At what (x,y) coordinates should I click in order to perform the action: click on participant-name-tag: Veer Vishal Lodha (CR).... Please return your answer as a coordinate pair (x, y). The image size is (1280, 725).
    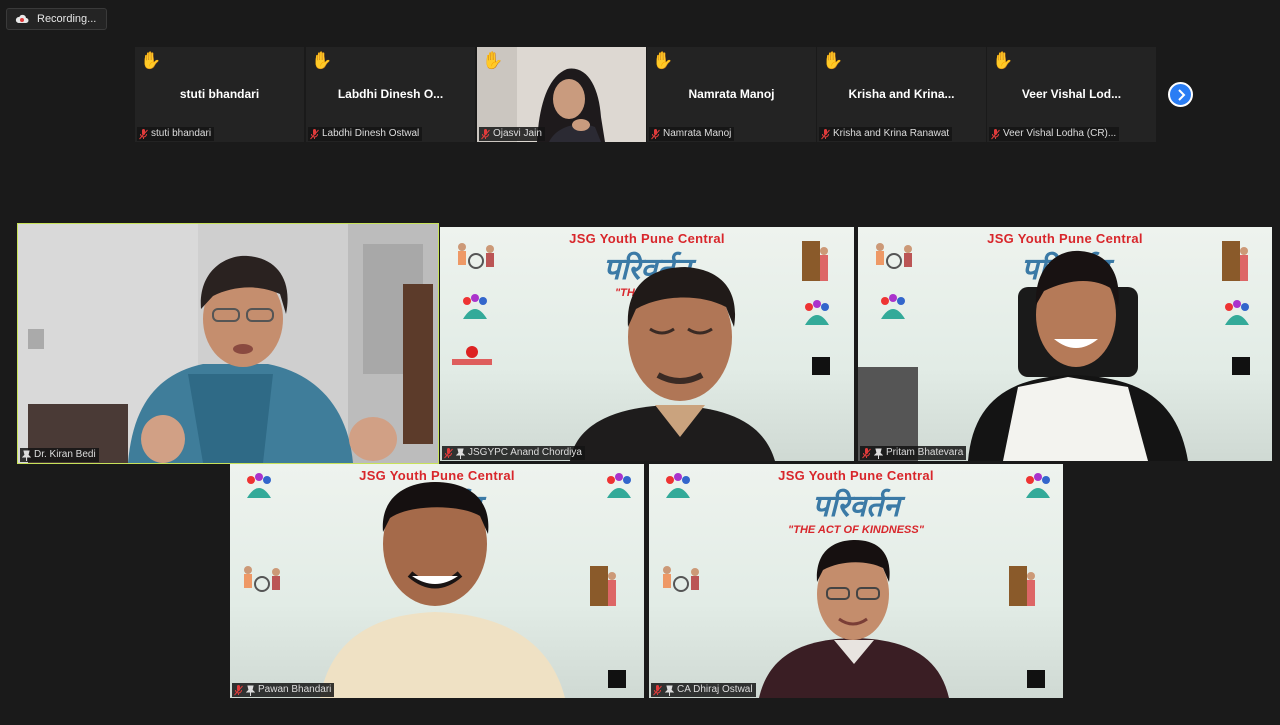
    Looking at the image, I should click on (1054, 134).